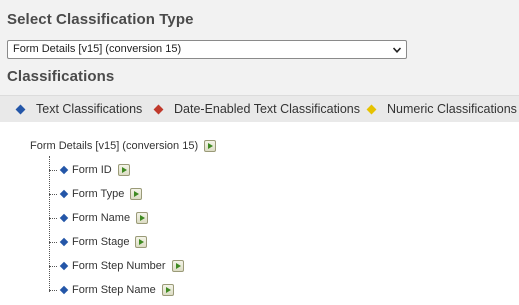 The image size is (519, 305). I want to click on tree-node-label: Form Type, so click(98, 194).